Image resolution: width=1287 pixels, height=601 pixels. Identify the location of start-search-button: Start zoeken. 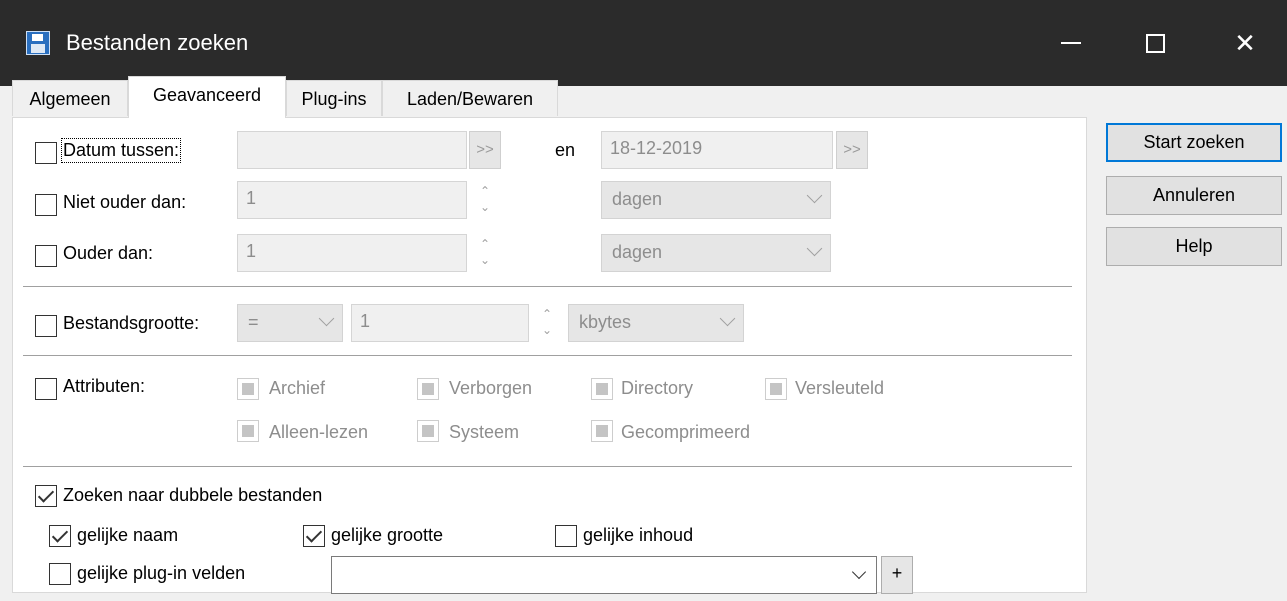
(1194, 142).